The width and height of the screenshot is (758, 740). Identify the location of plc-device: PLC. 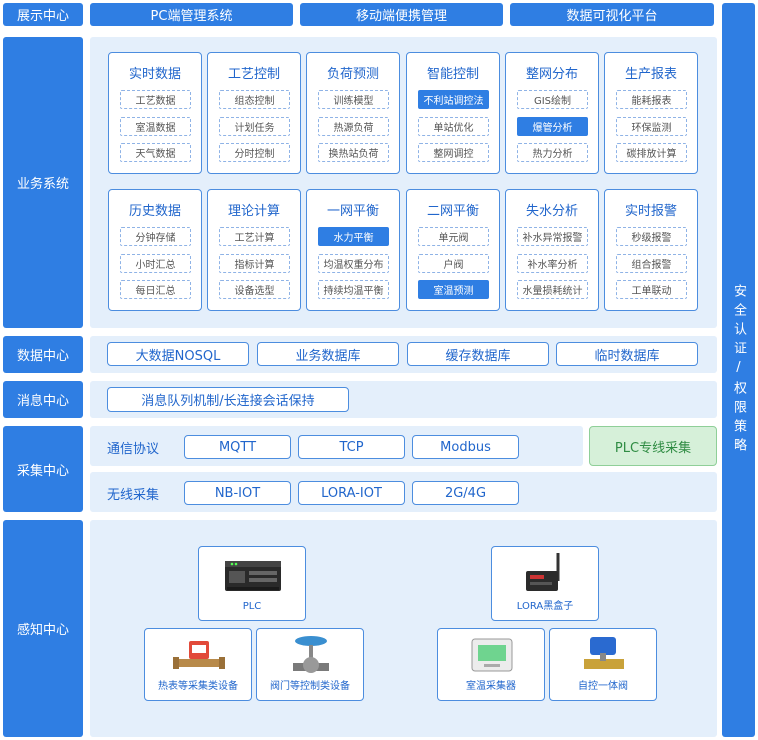
(252, 583).